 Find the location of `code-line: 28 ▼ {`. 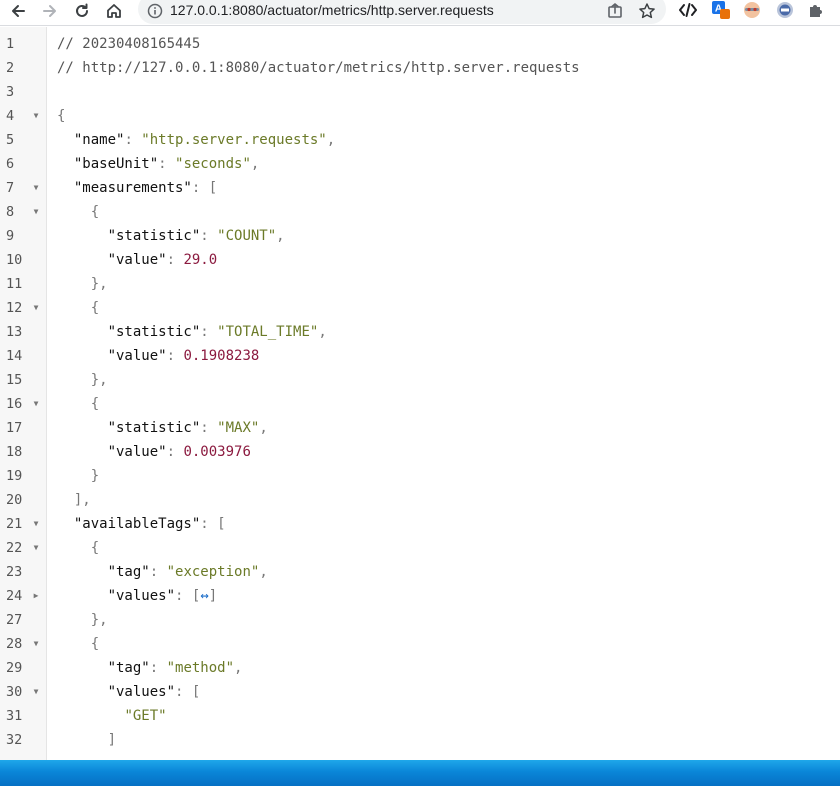

code-line: 28 ▼ { is located at coordinates (420, 644).